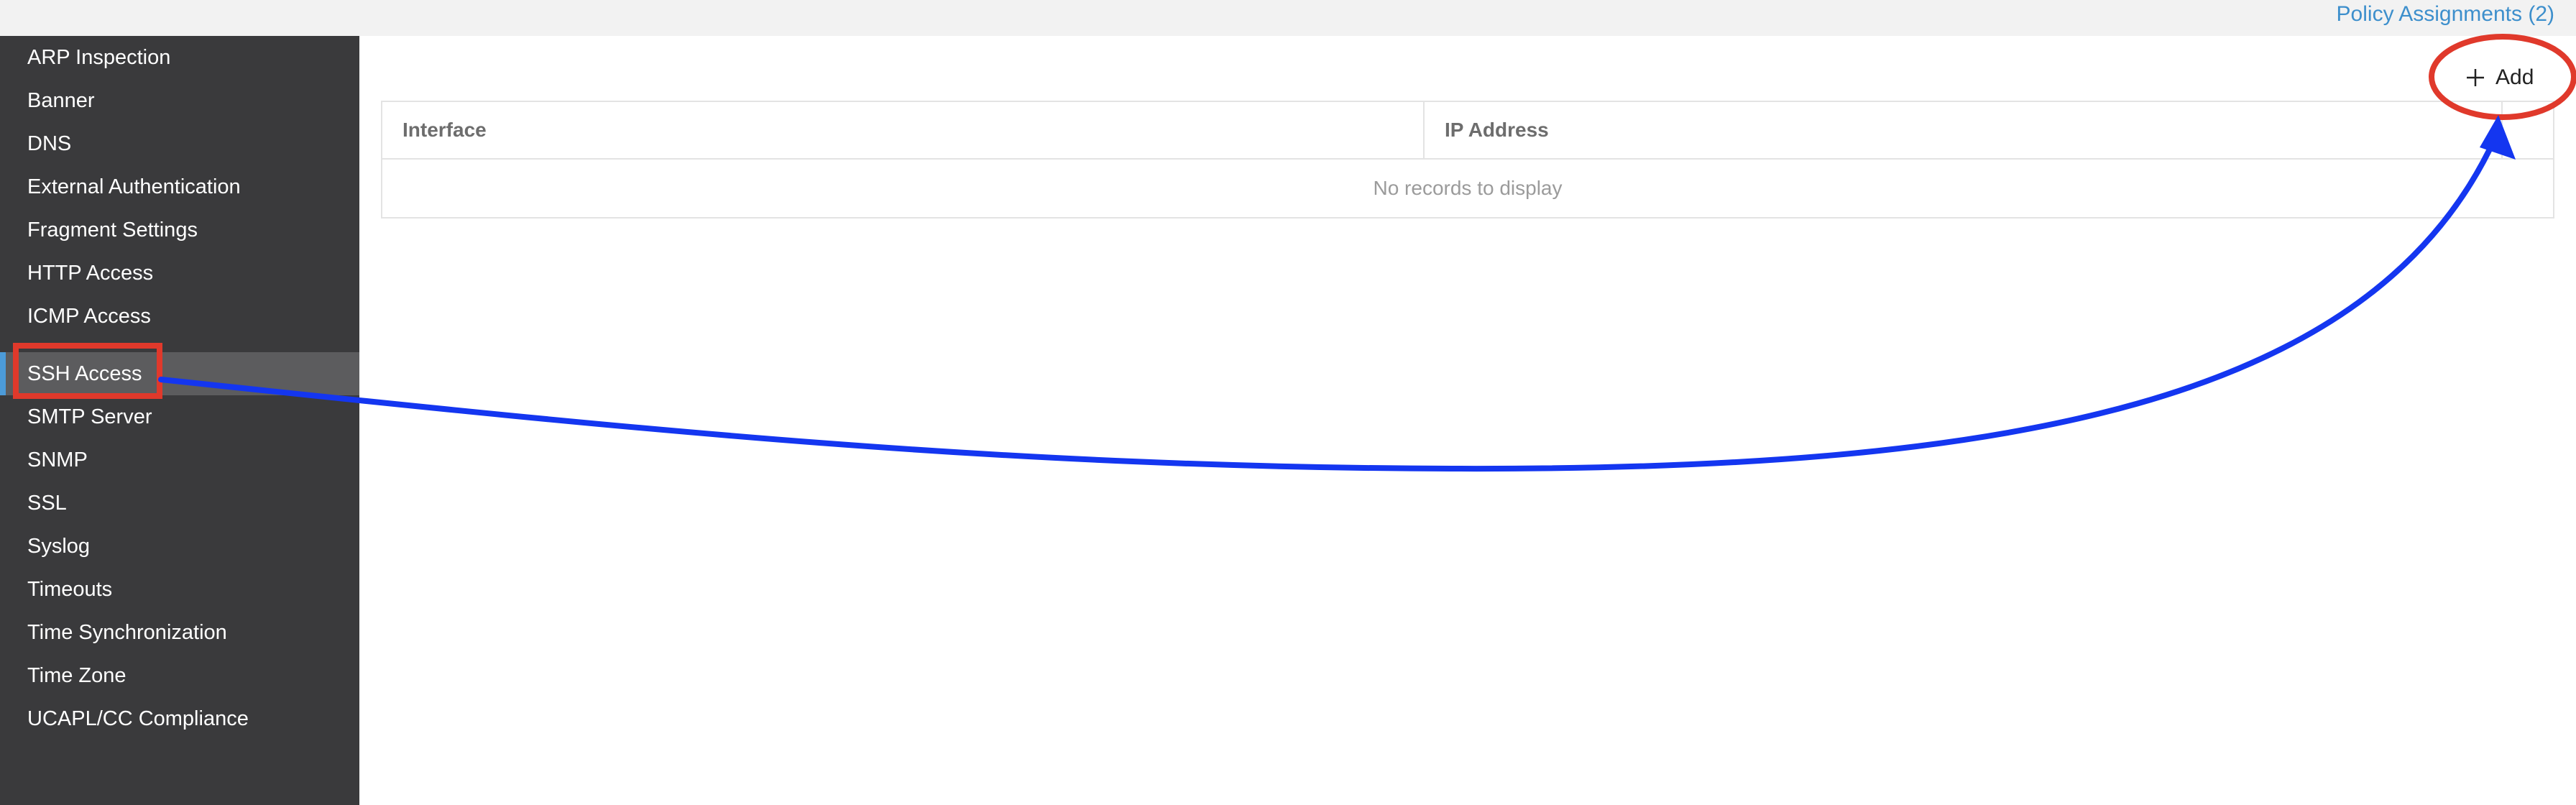  Describe the element at coordinates (179, 373) in the screenshot. I see `sidebar-item-ssh-access: SSH Access` at that location.